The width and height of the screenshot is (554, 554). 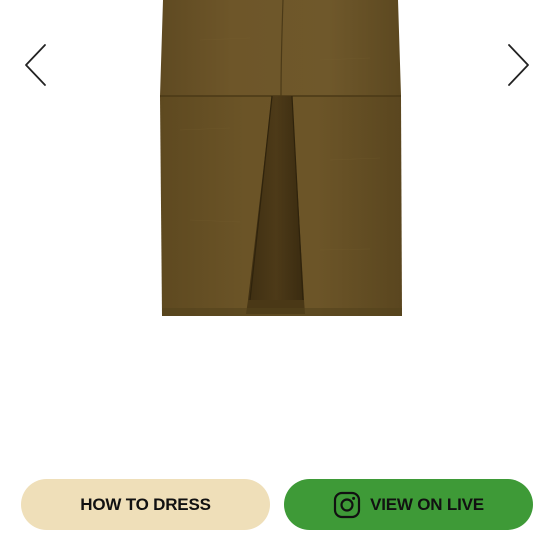 What do you see at coordinates (347, 504) in the screenshot?
I see `instagram-icon` at bounding box center [347, 504].